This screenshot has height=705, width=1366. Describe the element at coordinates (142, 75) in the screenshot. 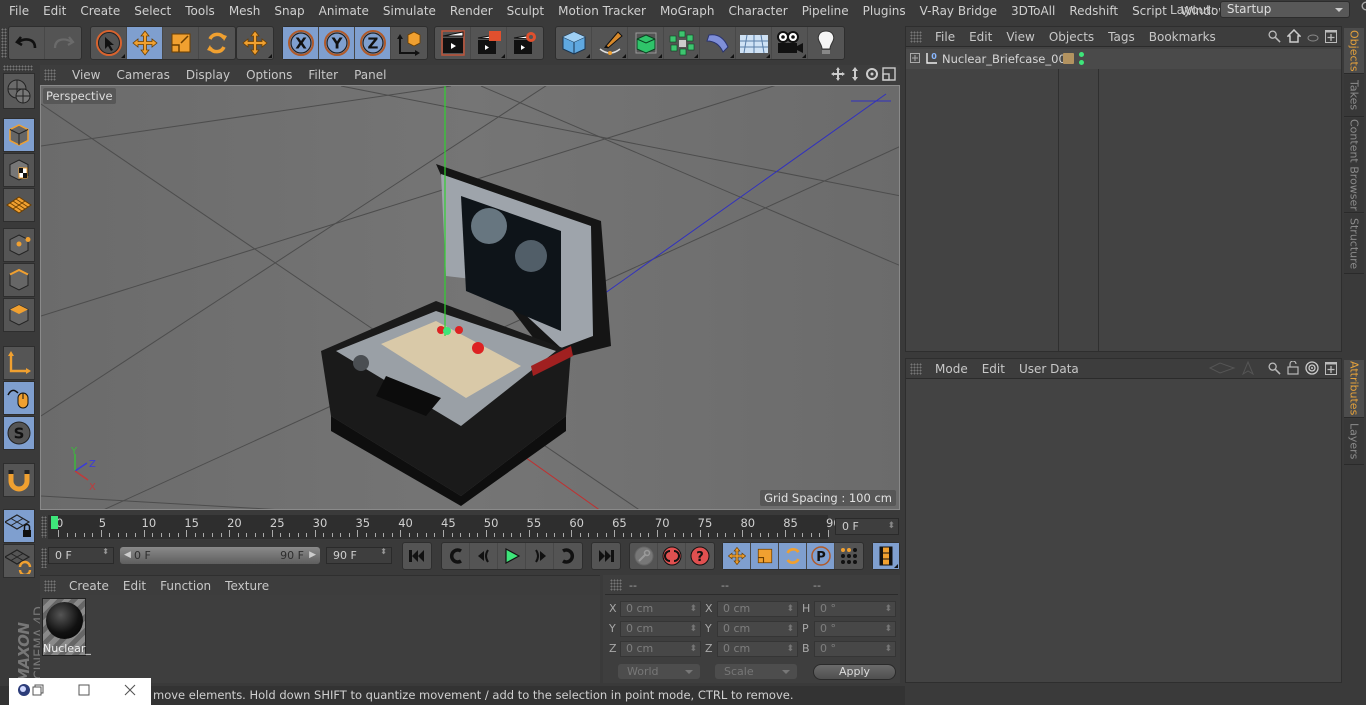

I see `viewport-menu-cameras: Cameras` at that location.